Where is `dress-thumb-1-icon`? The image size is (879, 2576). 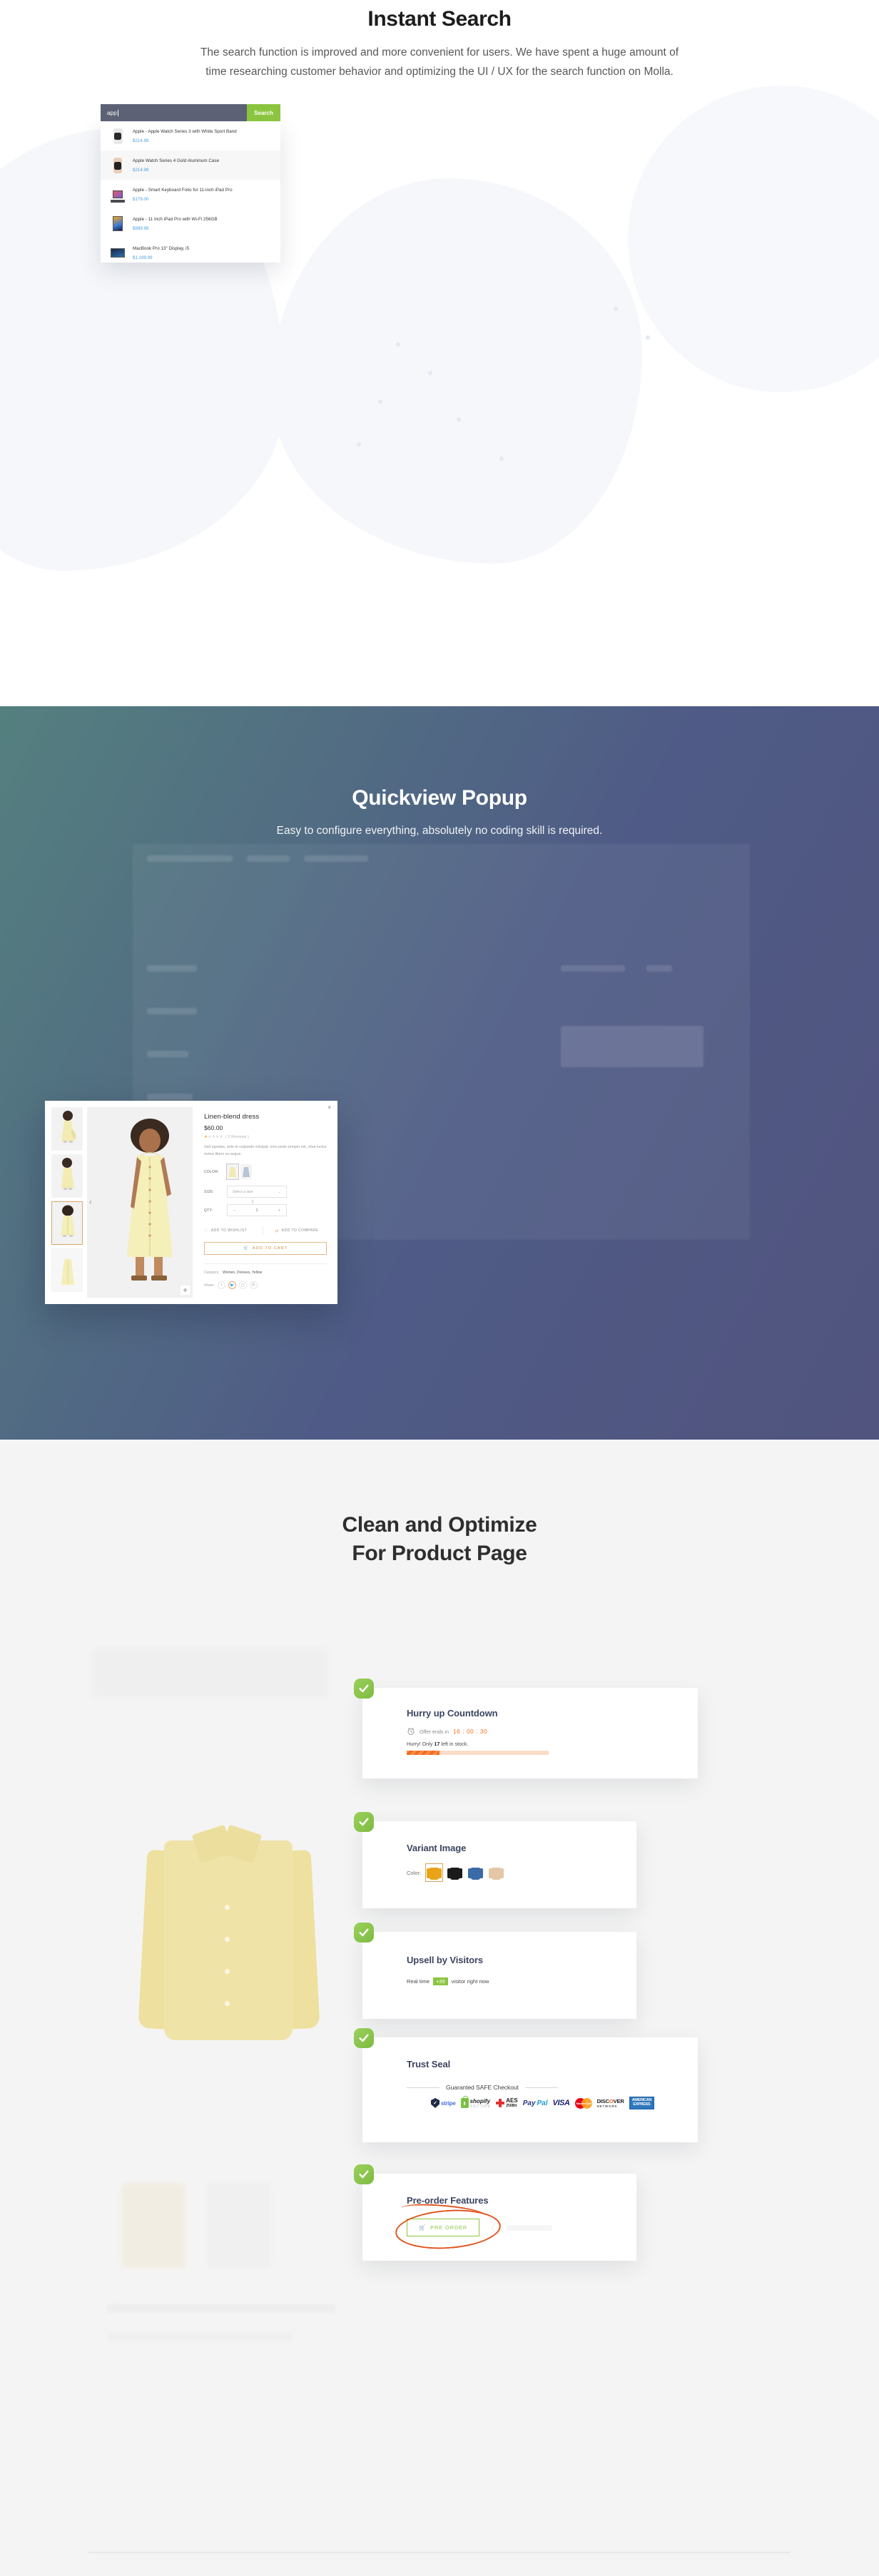
dress-thumb-1-icon is located at coordinates (67, 1129).